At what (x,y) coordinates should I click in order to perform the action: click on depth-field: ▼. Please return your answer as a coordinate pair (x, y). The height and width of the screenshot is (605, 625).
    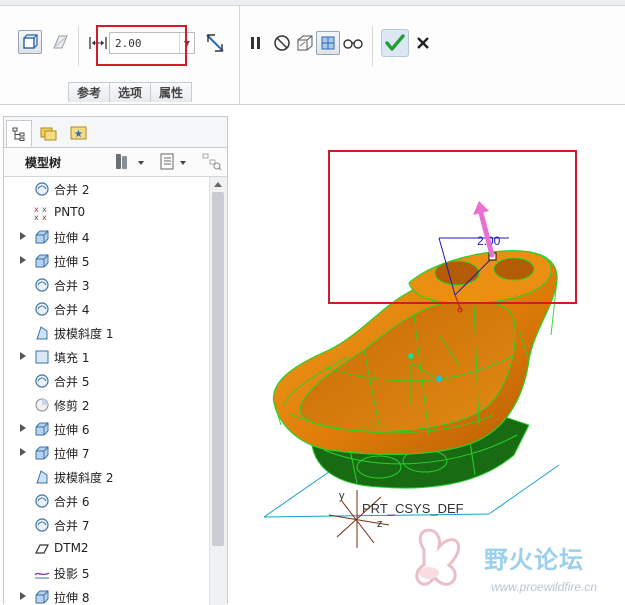
    Looking at the image, I should click on (152, 43).